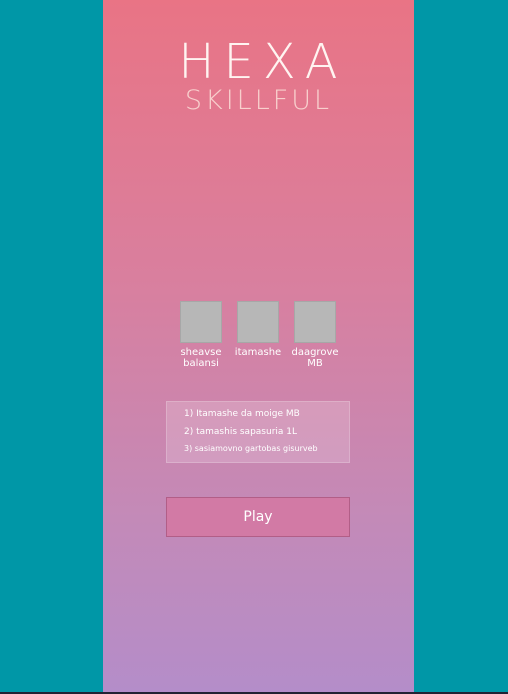 Image resolution: width=508 pixels, height=694 pixels. What do you see at coordinates (242, 414) in the screenshot?
I see `rule-item: 1) Itamashe da moige MB` at bounding box center [242, 414].